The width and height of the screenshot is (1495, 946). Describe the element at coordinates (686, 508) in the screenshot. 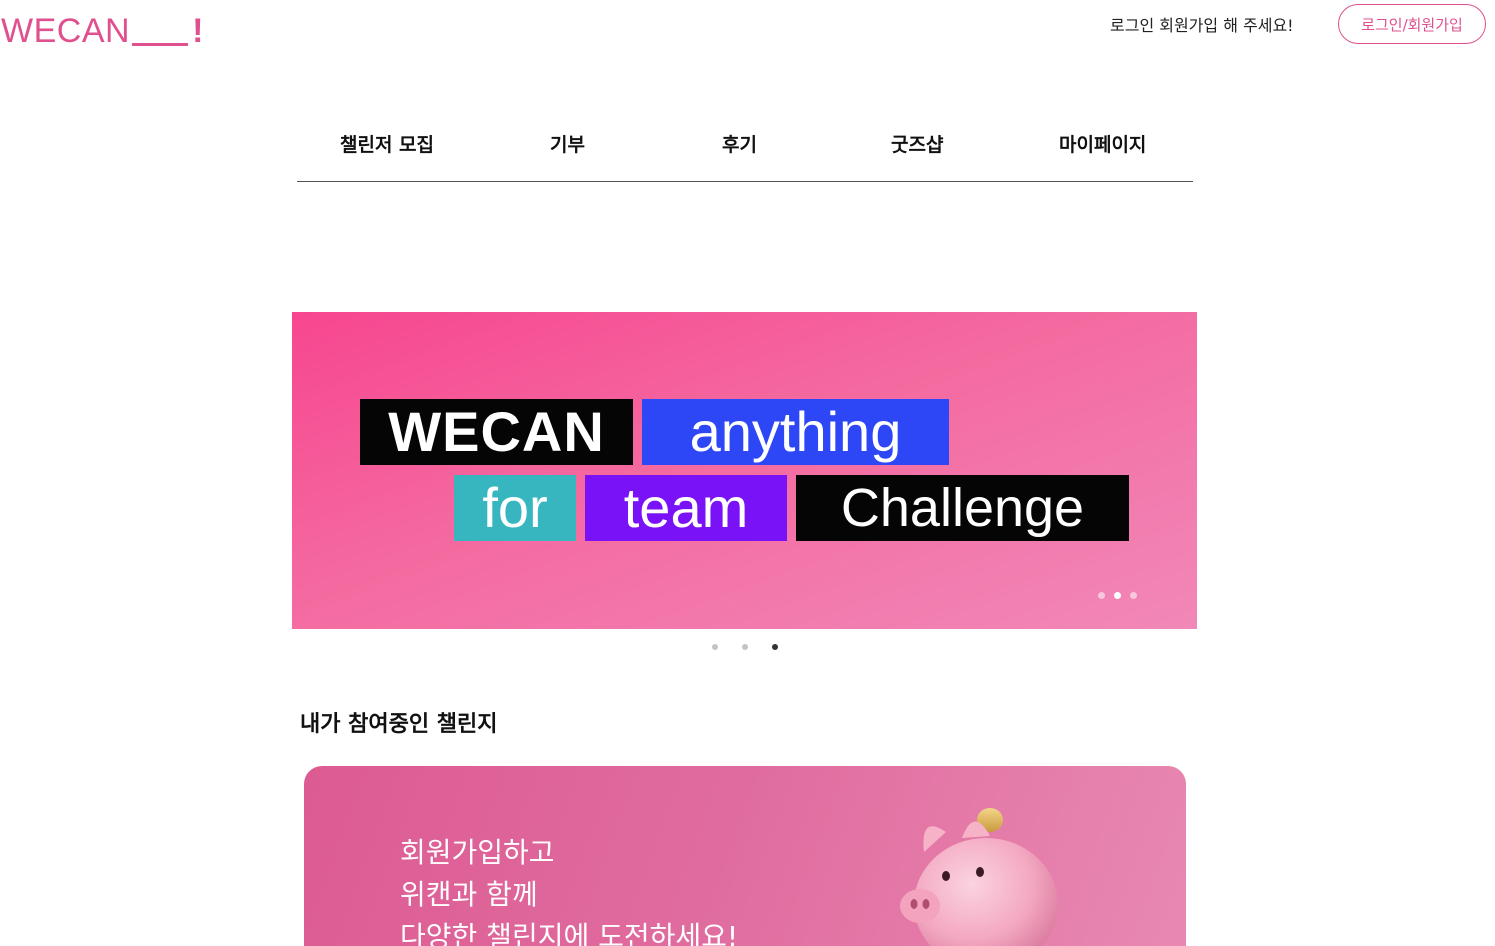

I see `hero-word-team: team` at that location.